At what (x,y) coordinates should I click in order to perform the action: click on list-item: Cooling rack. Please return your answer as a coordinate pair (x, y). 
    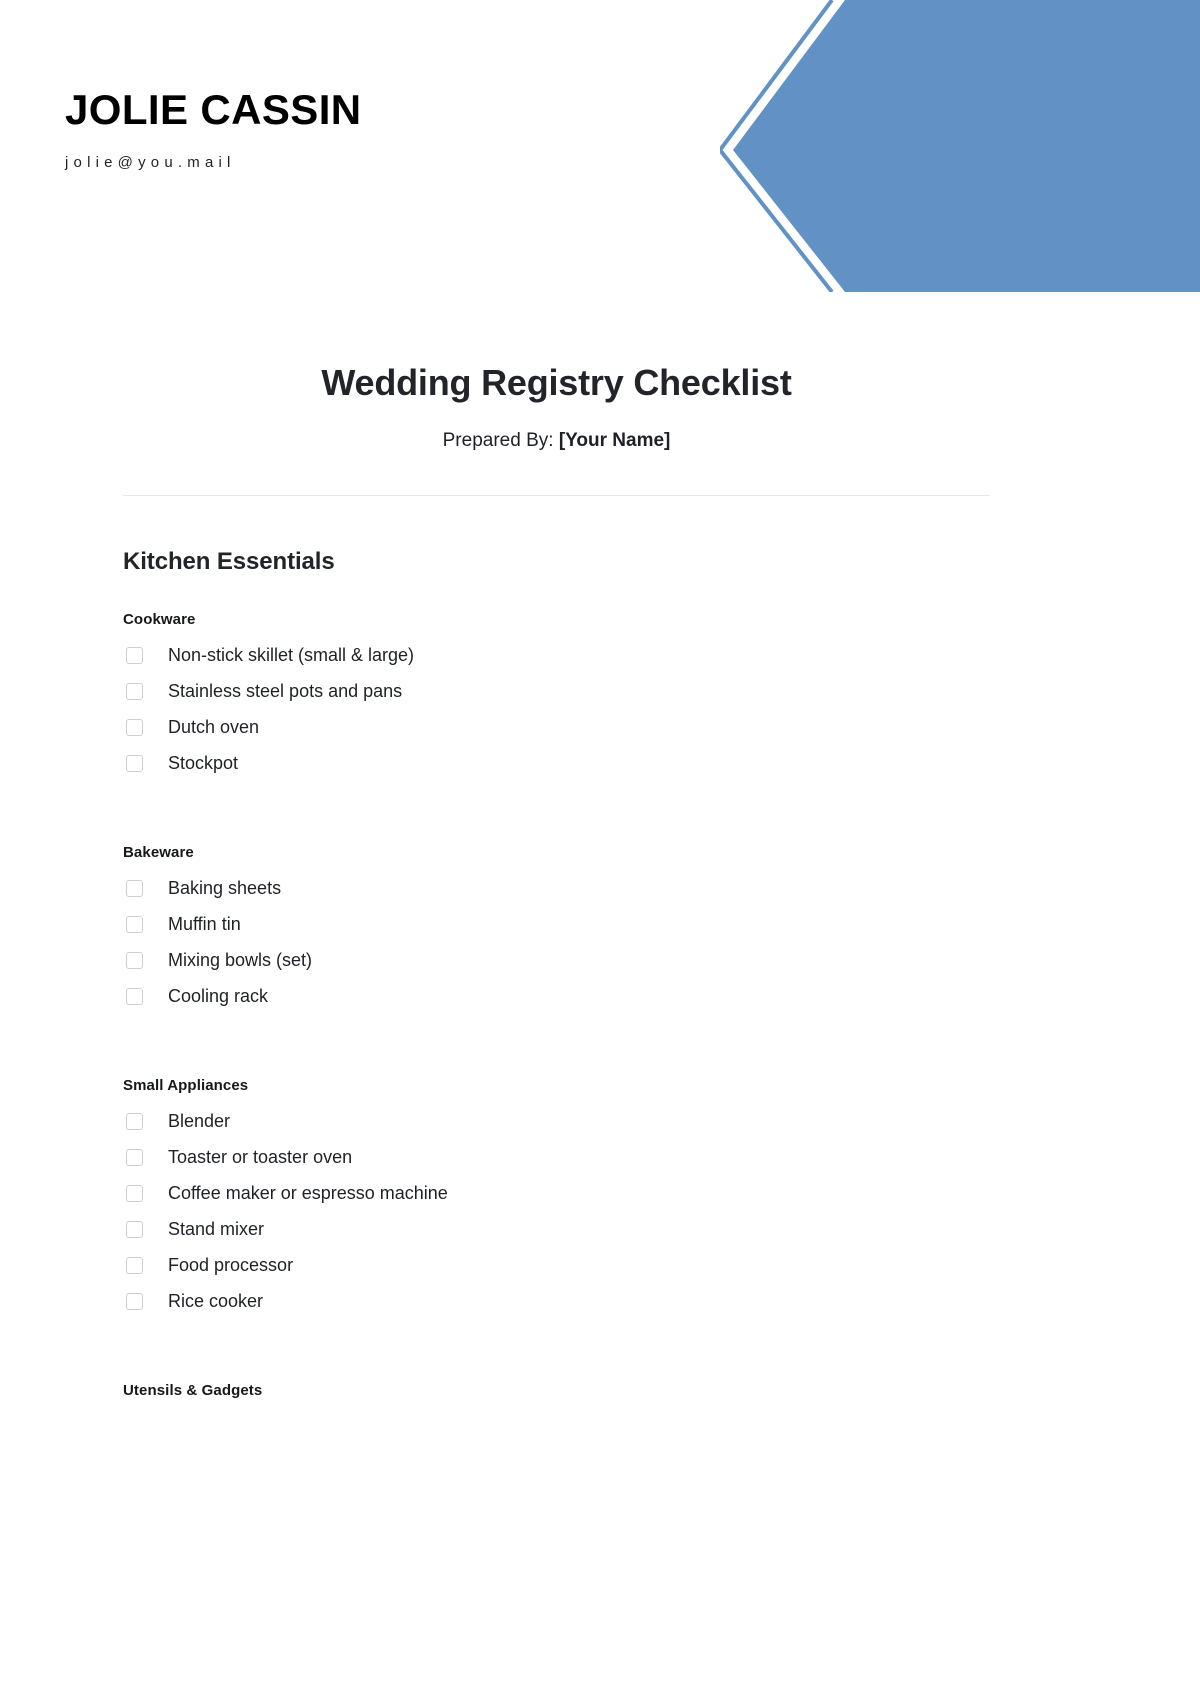
    Looking at the image, I should click on (556, 997).